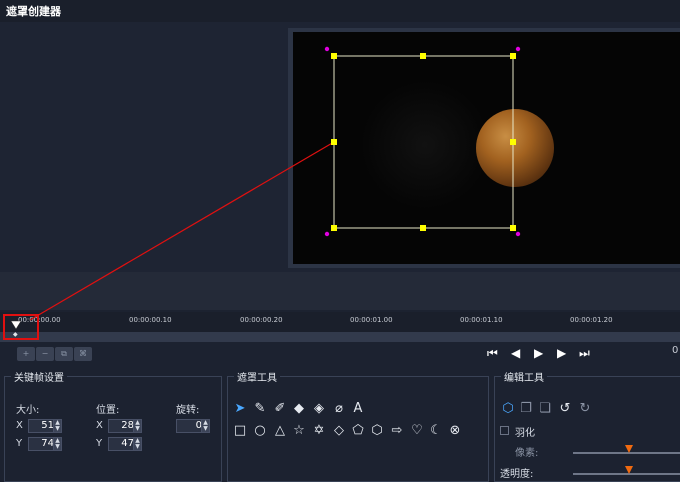 The width and height of the screenshot is (680, 482). I want to click on position-label: 位置:, so click(108, 410).